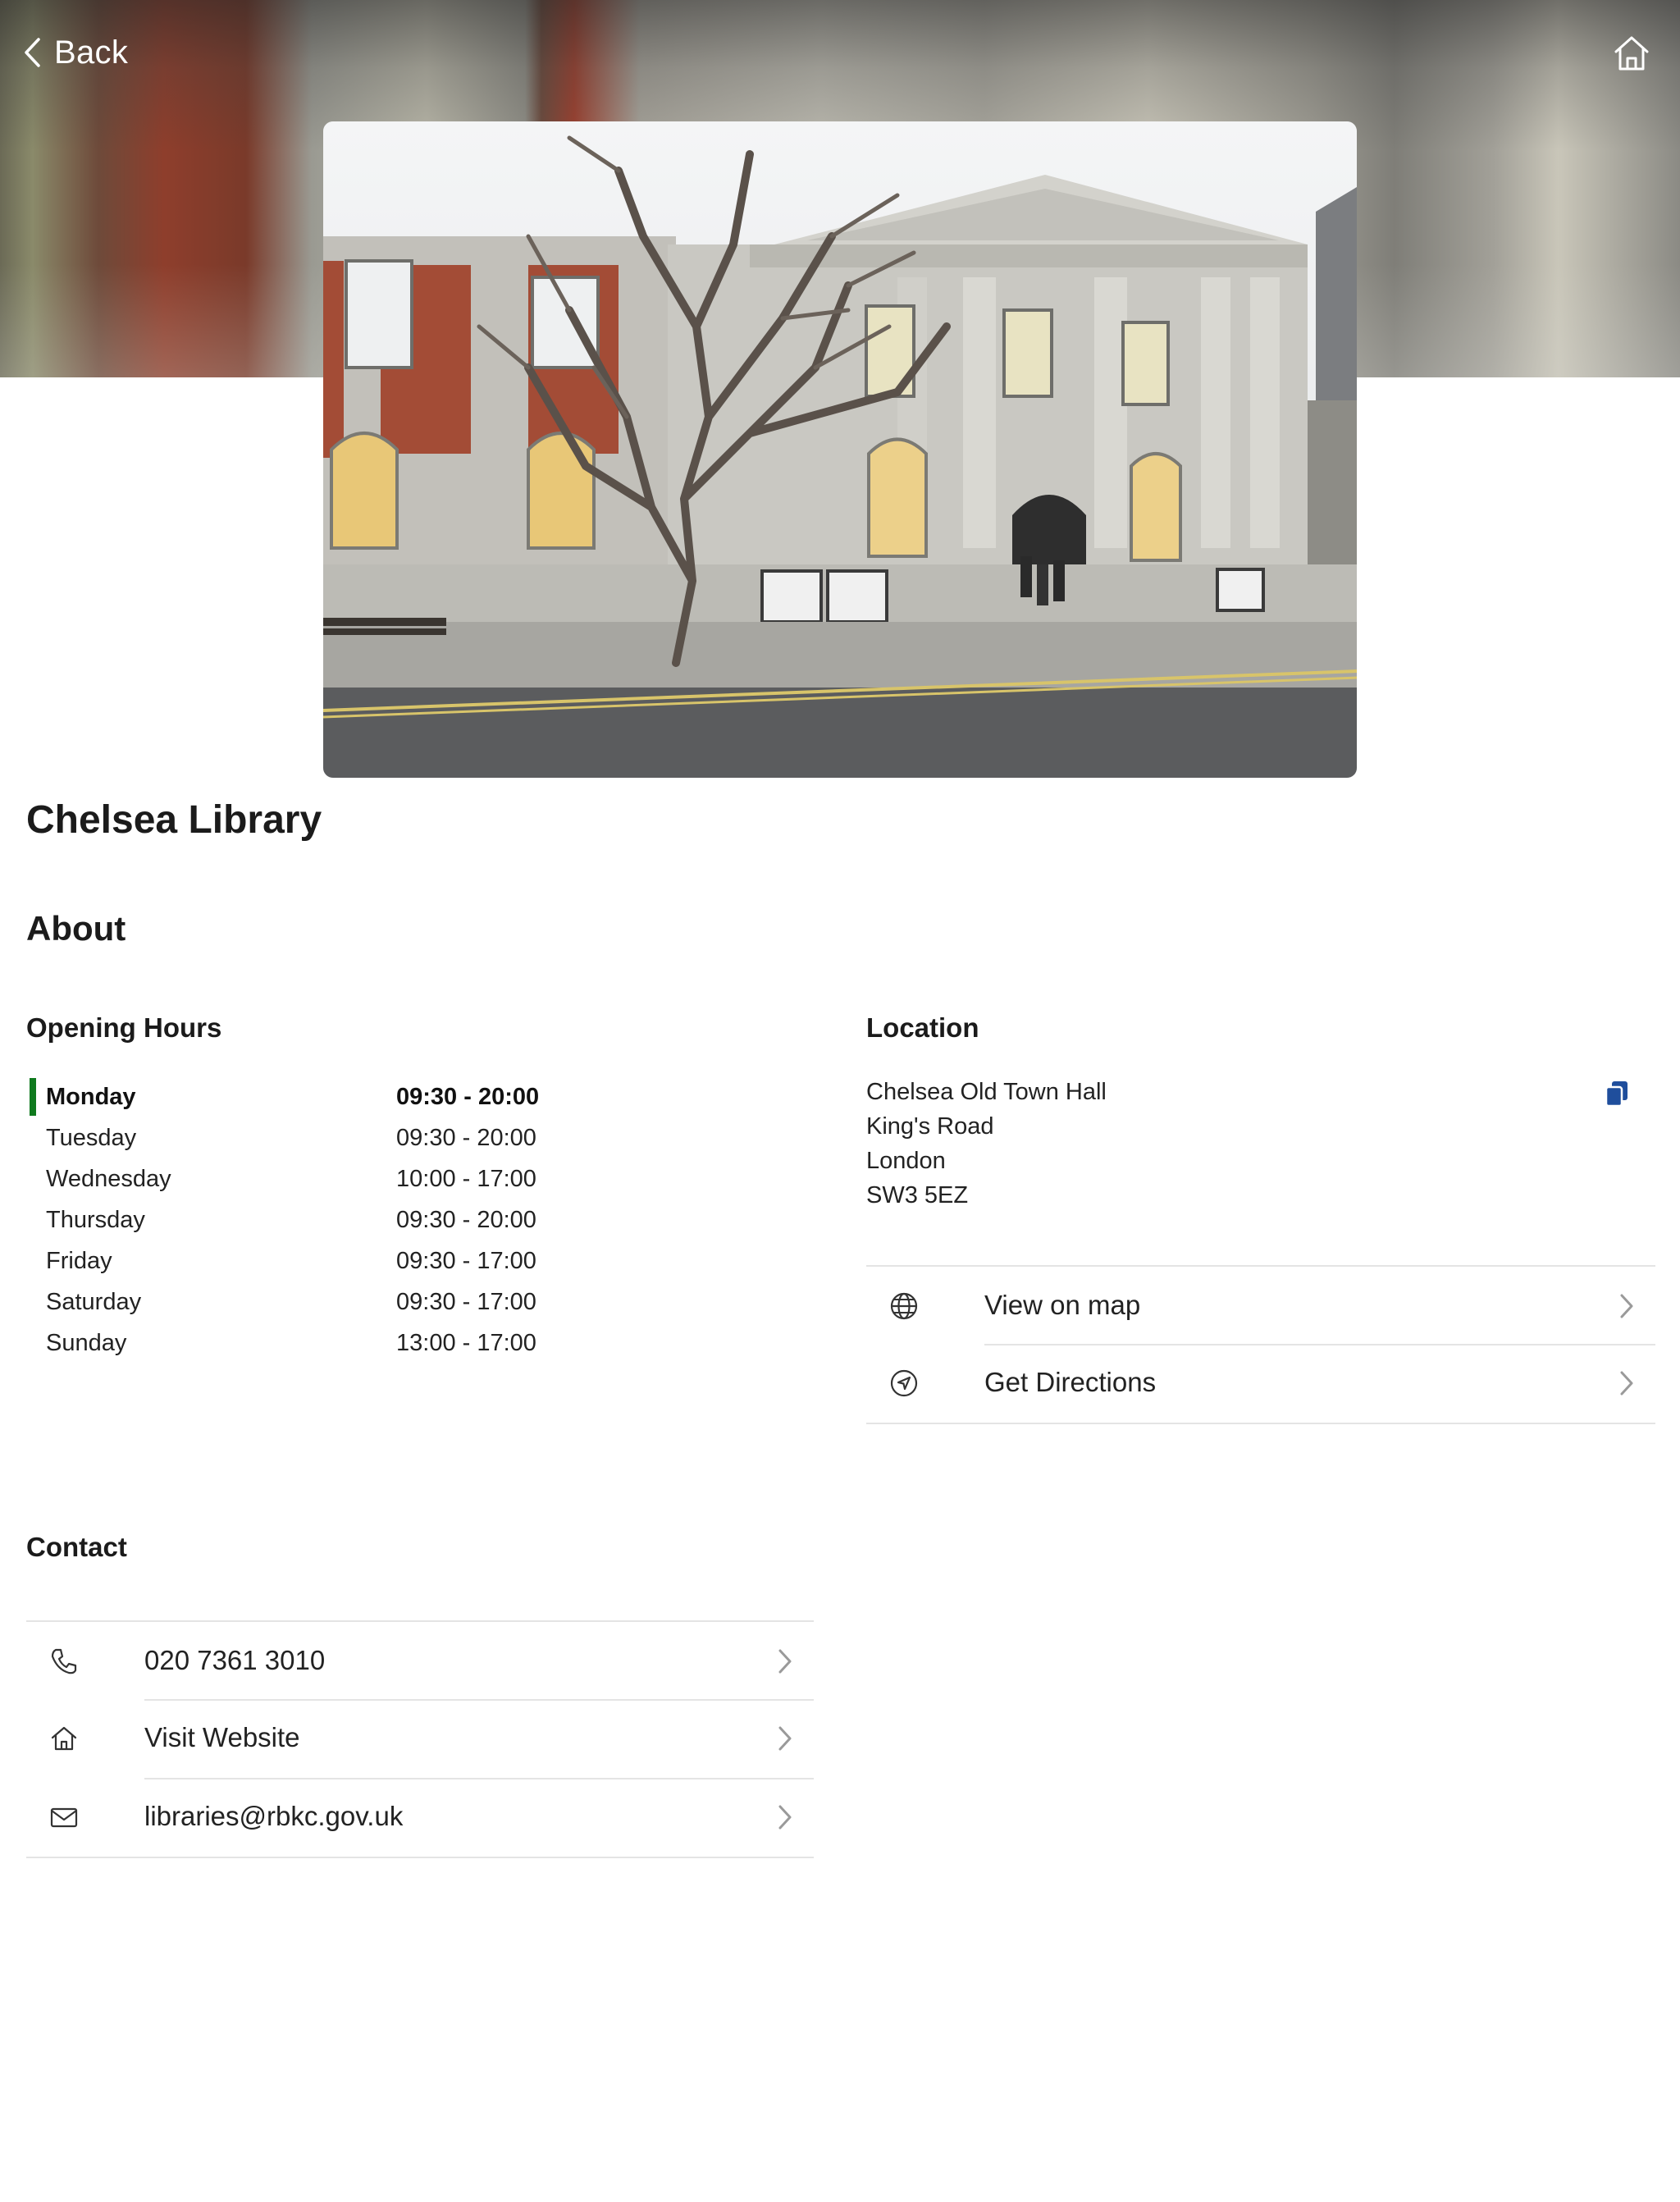  What do you see at coordinates (64, 1738) in the screenshot?
I see `house-icon` at bounding box center [64, 1738].